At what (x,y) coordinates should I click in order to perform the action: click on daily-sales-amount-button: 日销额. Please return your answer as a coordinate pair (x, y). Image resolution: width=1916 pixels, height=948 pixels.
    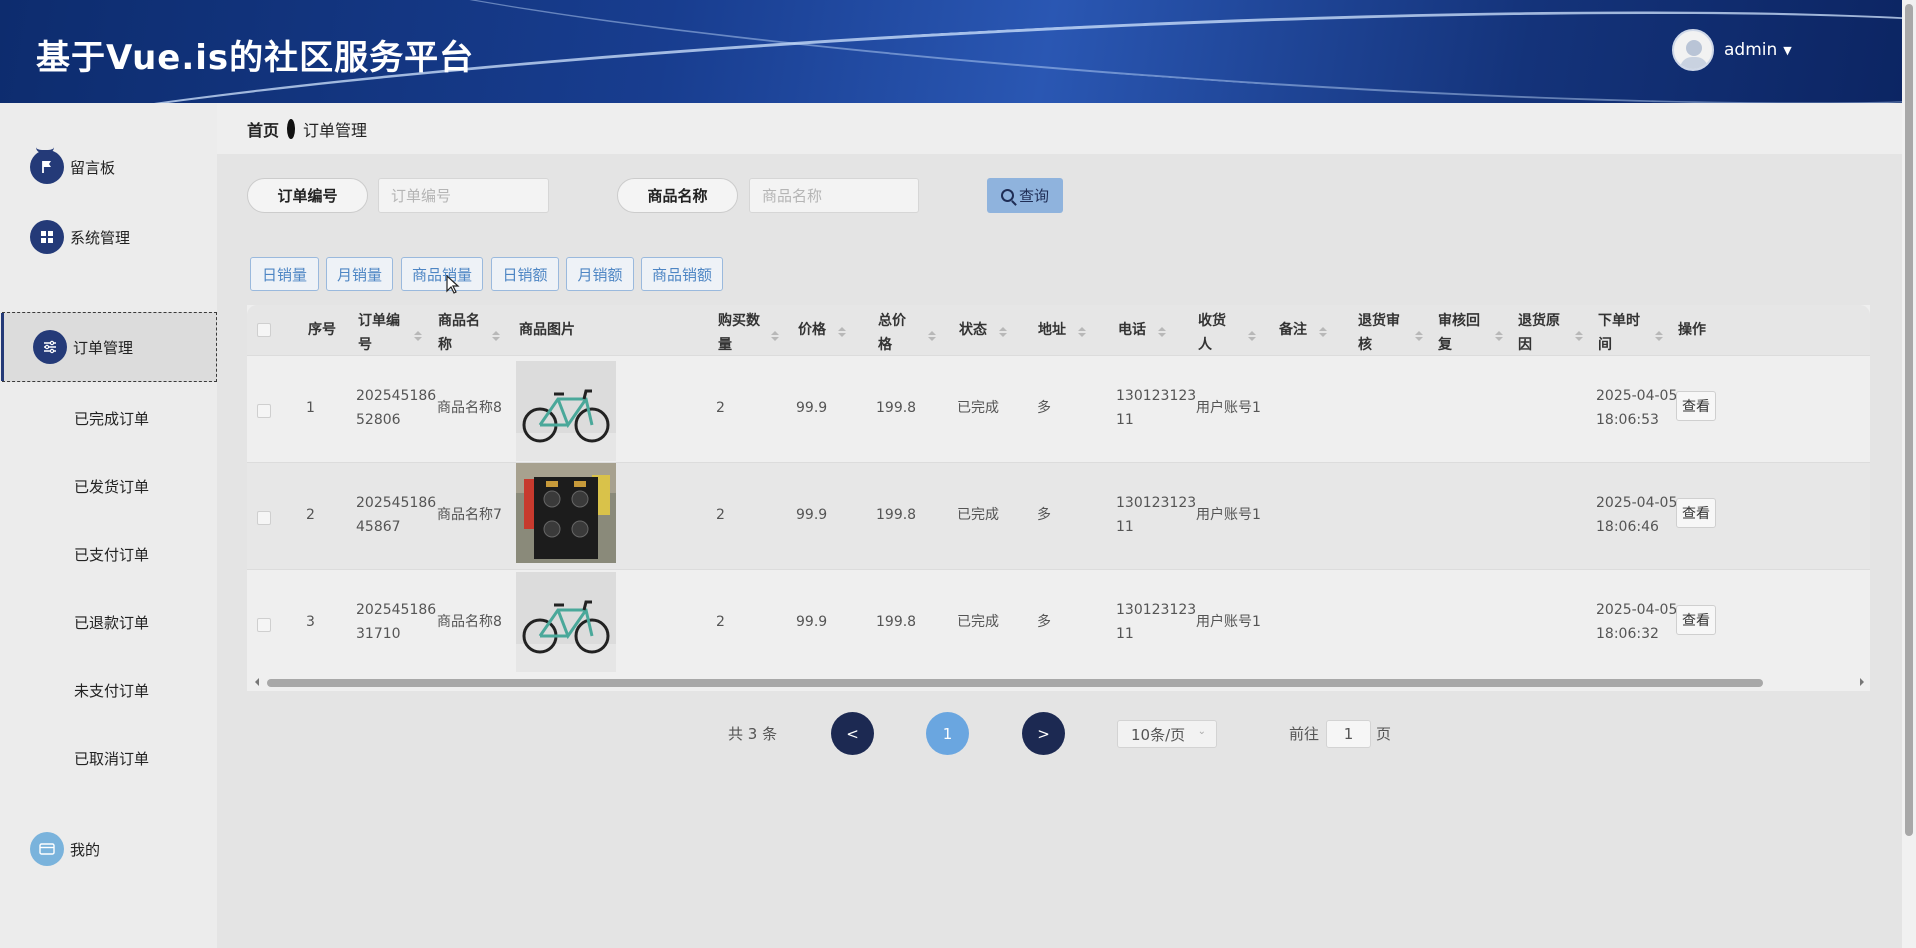
    Looking at the image, I should click on (525, 274).